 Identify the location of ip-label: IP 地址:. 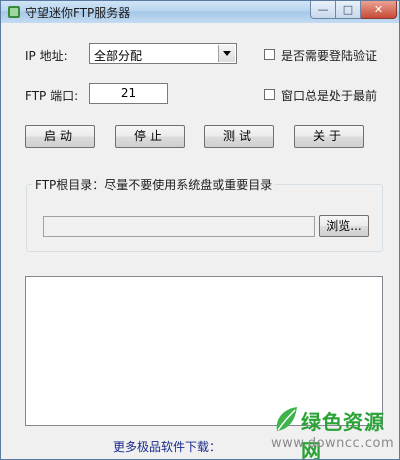
(46, 56).